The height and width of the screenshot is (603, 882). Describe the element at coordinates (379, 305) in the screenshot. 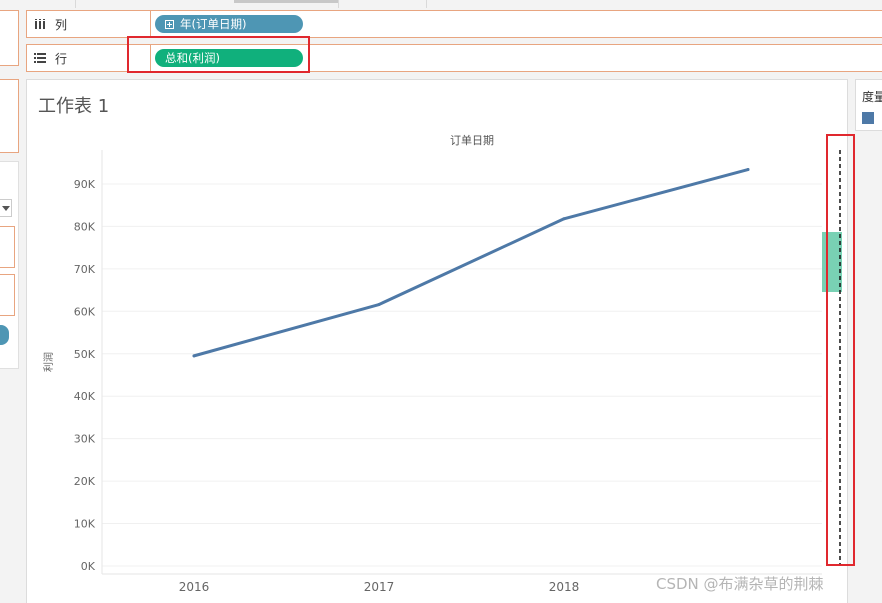

I see `data-point-2017` at that location.